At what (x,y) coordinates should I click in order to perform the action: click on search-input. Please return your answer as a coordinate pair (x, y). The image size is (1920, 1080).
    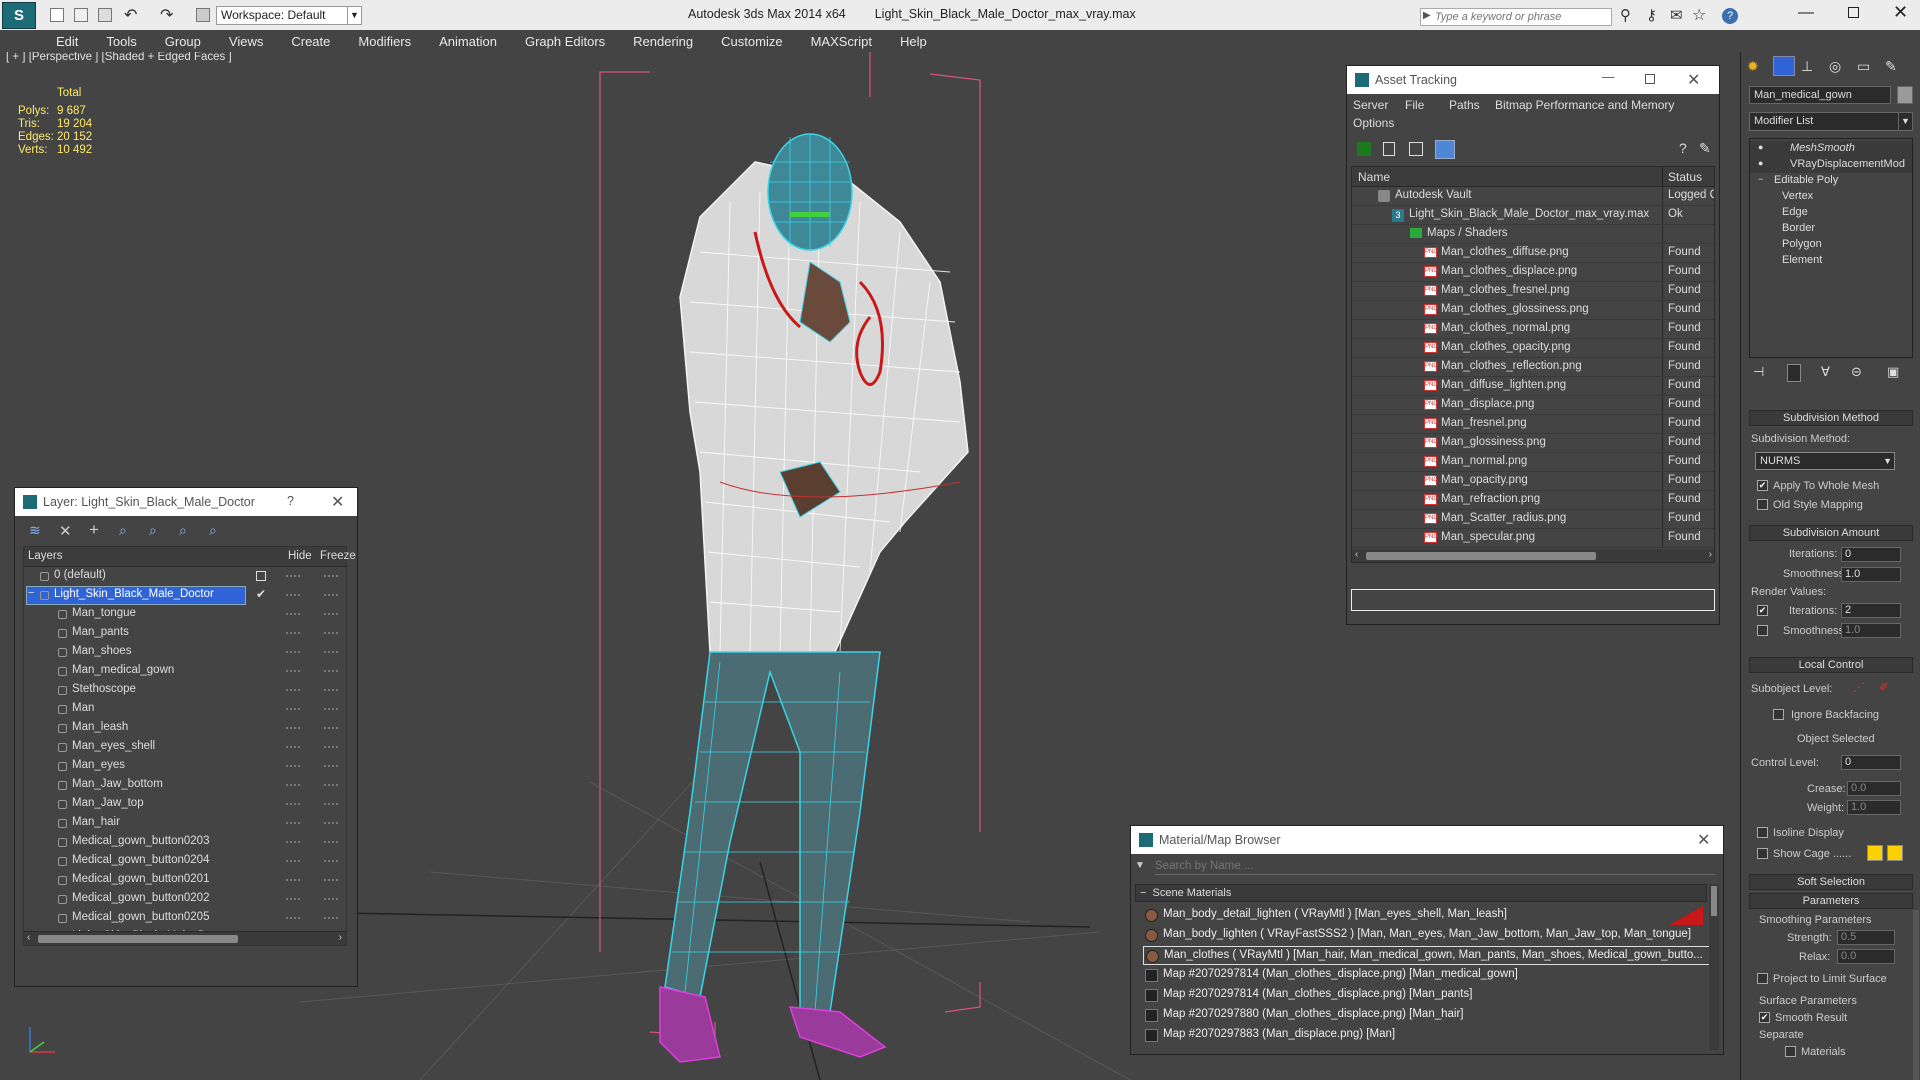
    Looking at the image, I should click on (1521, 17).